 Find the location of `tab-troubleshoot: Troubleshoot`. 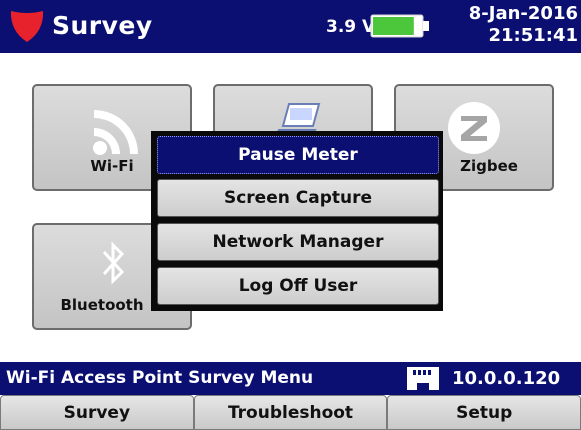

tab-troubleshoot: Troubleshoot is located at coordinates (290, 412).